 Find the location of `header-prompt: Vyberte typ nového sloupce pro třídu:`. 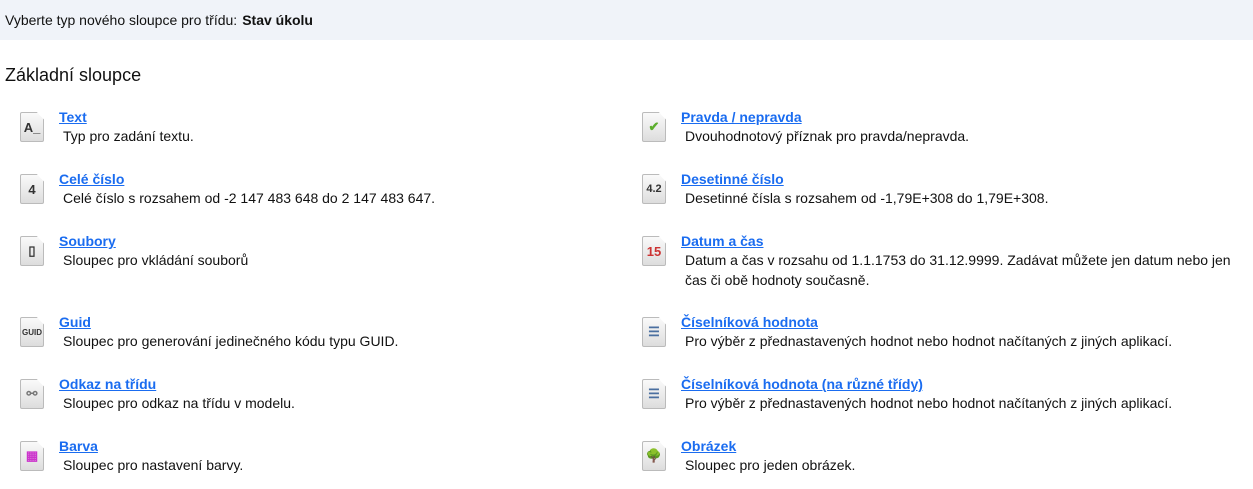

header-prompt: Vyberte typ nového sloupce pro třídu: is located at coordinates (121, 20).